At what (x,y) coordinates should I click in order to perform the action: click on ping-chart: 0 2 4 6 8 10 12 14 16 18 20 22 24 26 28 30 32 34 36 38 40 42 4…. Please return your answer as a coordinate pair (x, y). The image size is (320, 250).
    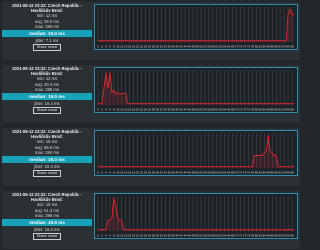
    Looking at the image, I should click on (196, 27).